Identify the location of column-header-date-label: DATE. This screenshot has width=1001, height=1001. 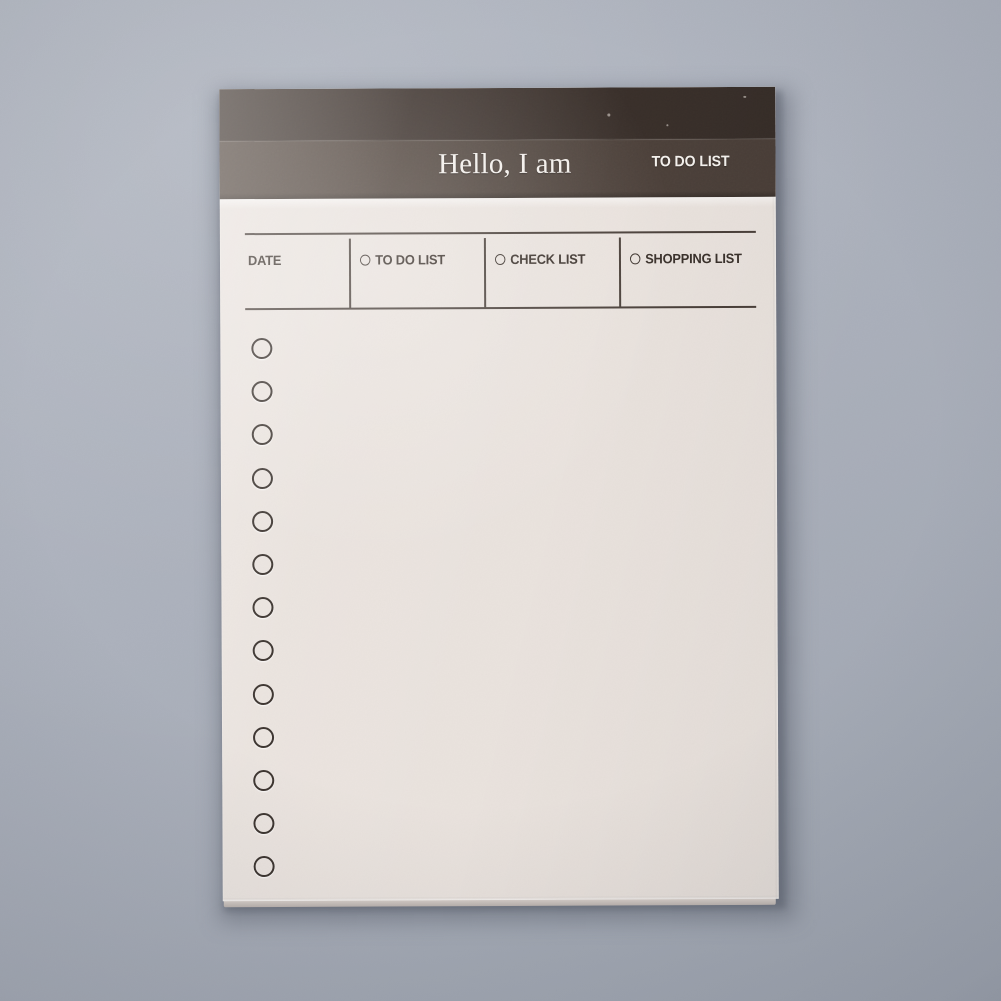
(264, 260).